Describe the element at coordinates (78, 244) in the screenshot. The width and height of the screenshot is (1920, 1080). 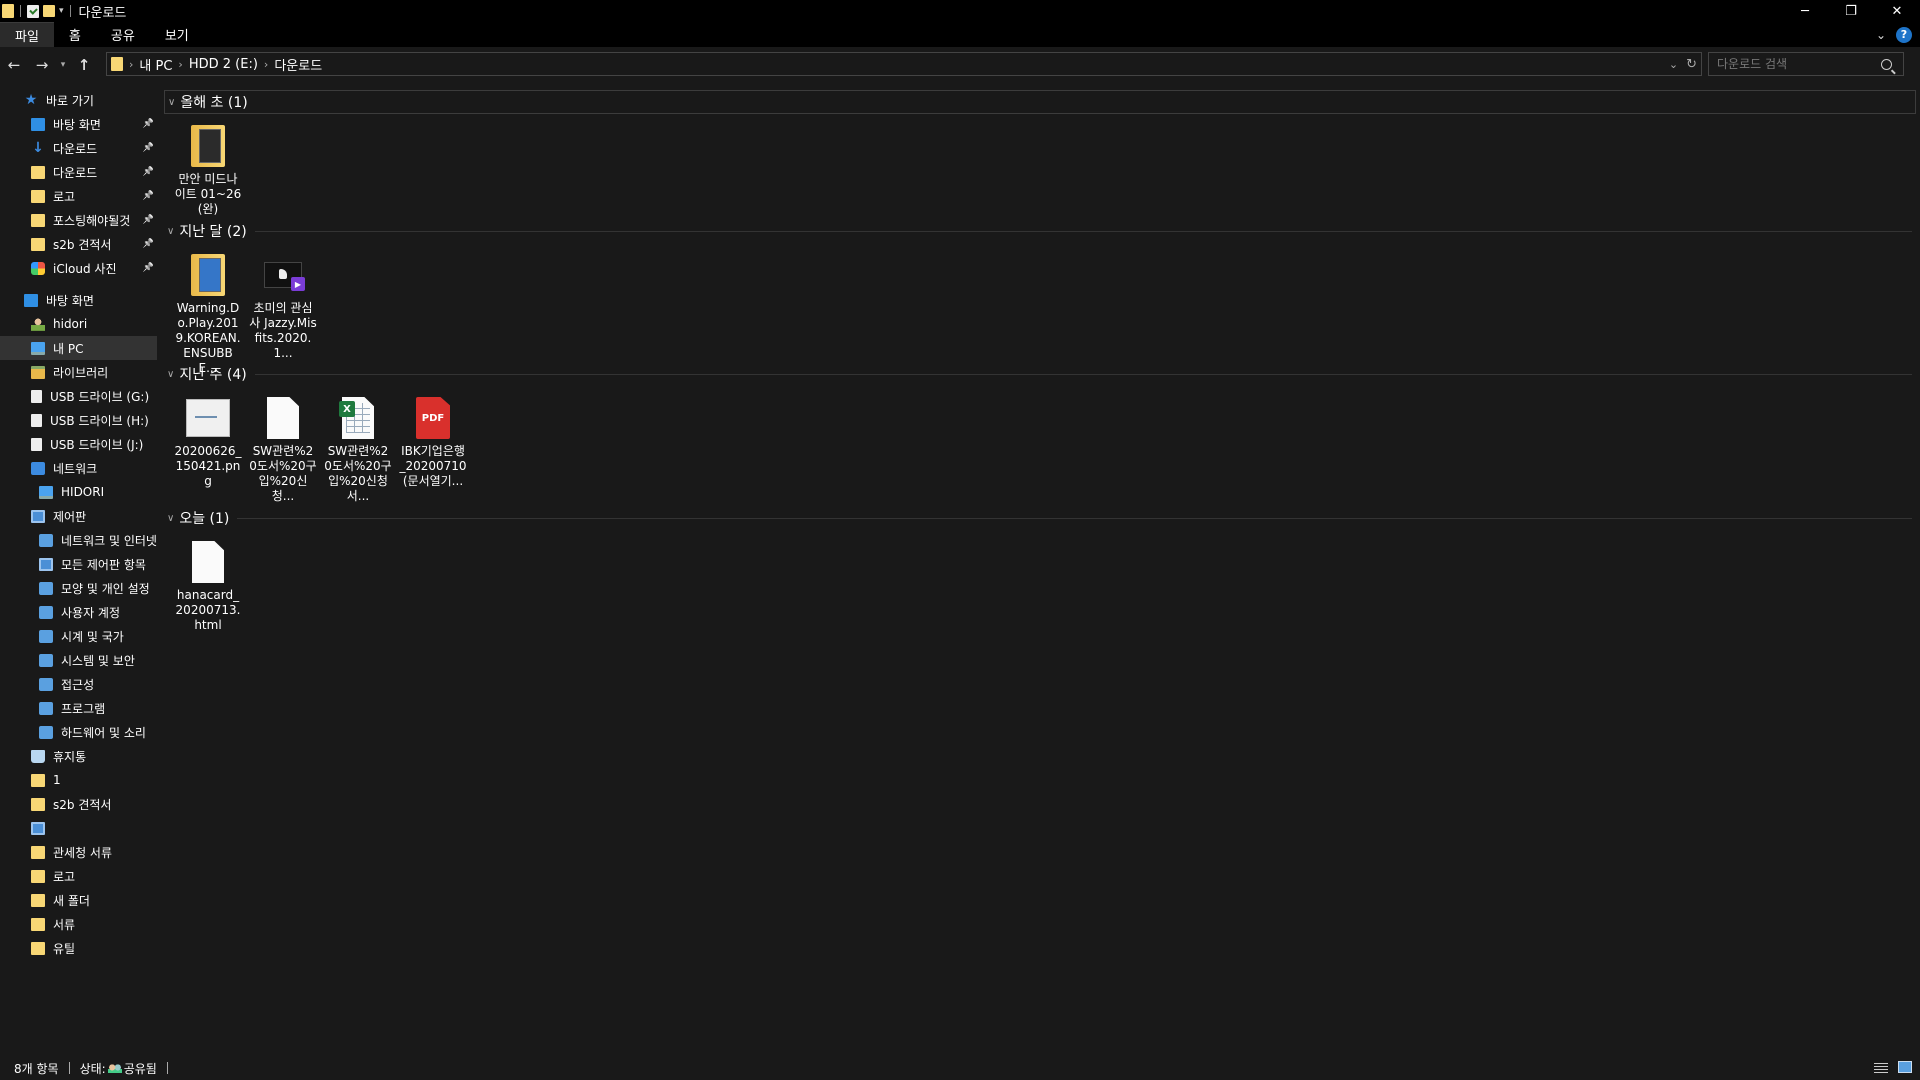
I see `sidebar-item: s2b 견적서 📌` at that location.